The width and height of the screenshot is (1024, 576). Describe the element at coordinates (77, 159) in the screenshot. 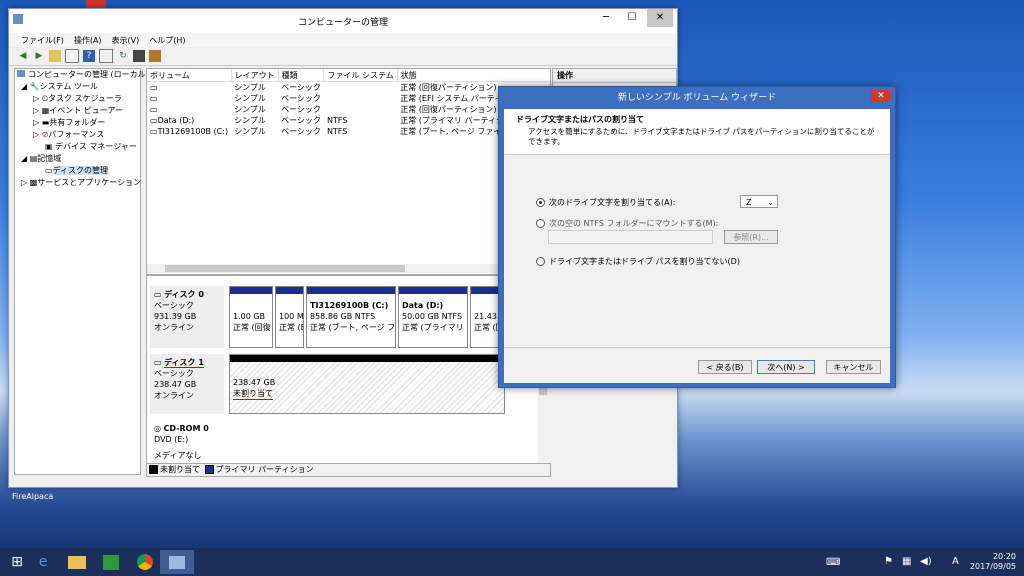

I see `tree-item-storage: ◢ ▤記憶域` at that location.